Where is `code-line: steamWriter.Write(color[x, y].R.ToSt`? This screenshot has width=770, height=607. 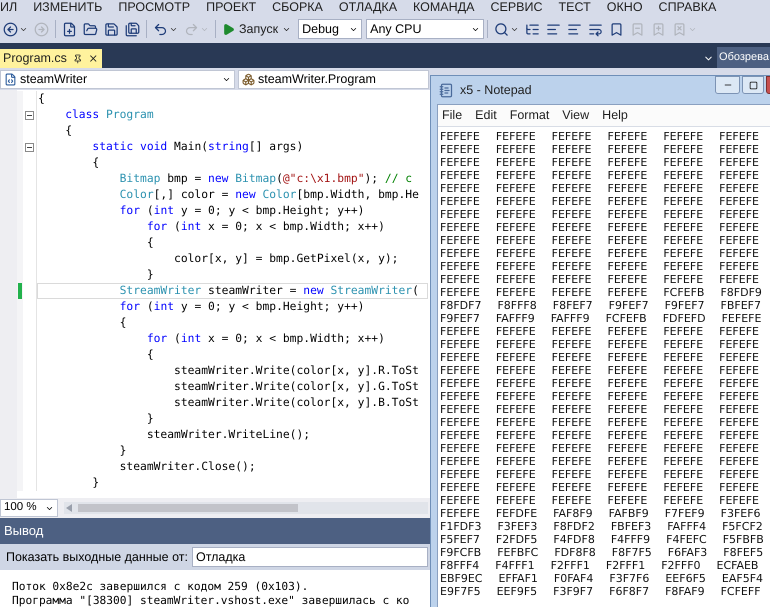 code-line: steamWriter.Write(color[x, y].R.ToSt is located at coordinates (296, 371).